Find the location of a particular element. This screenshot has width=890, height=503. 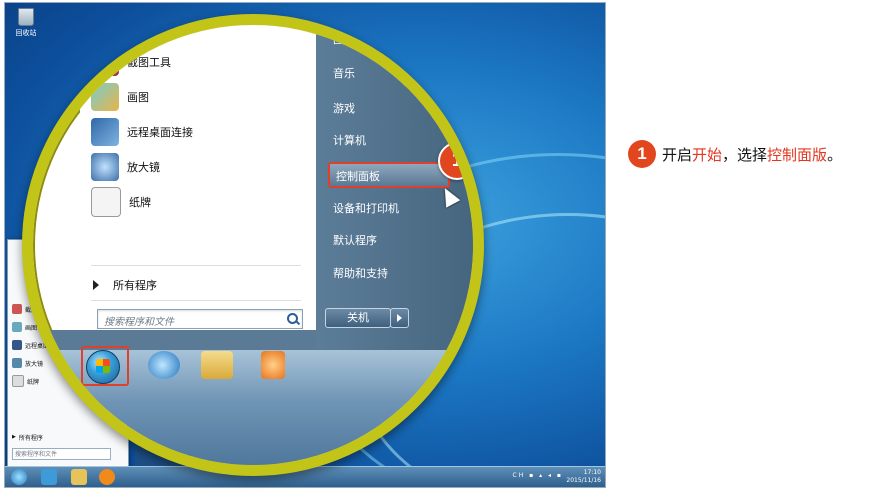

shutdown-button: 关机 is located at coordinates (358, 318).